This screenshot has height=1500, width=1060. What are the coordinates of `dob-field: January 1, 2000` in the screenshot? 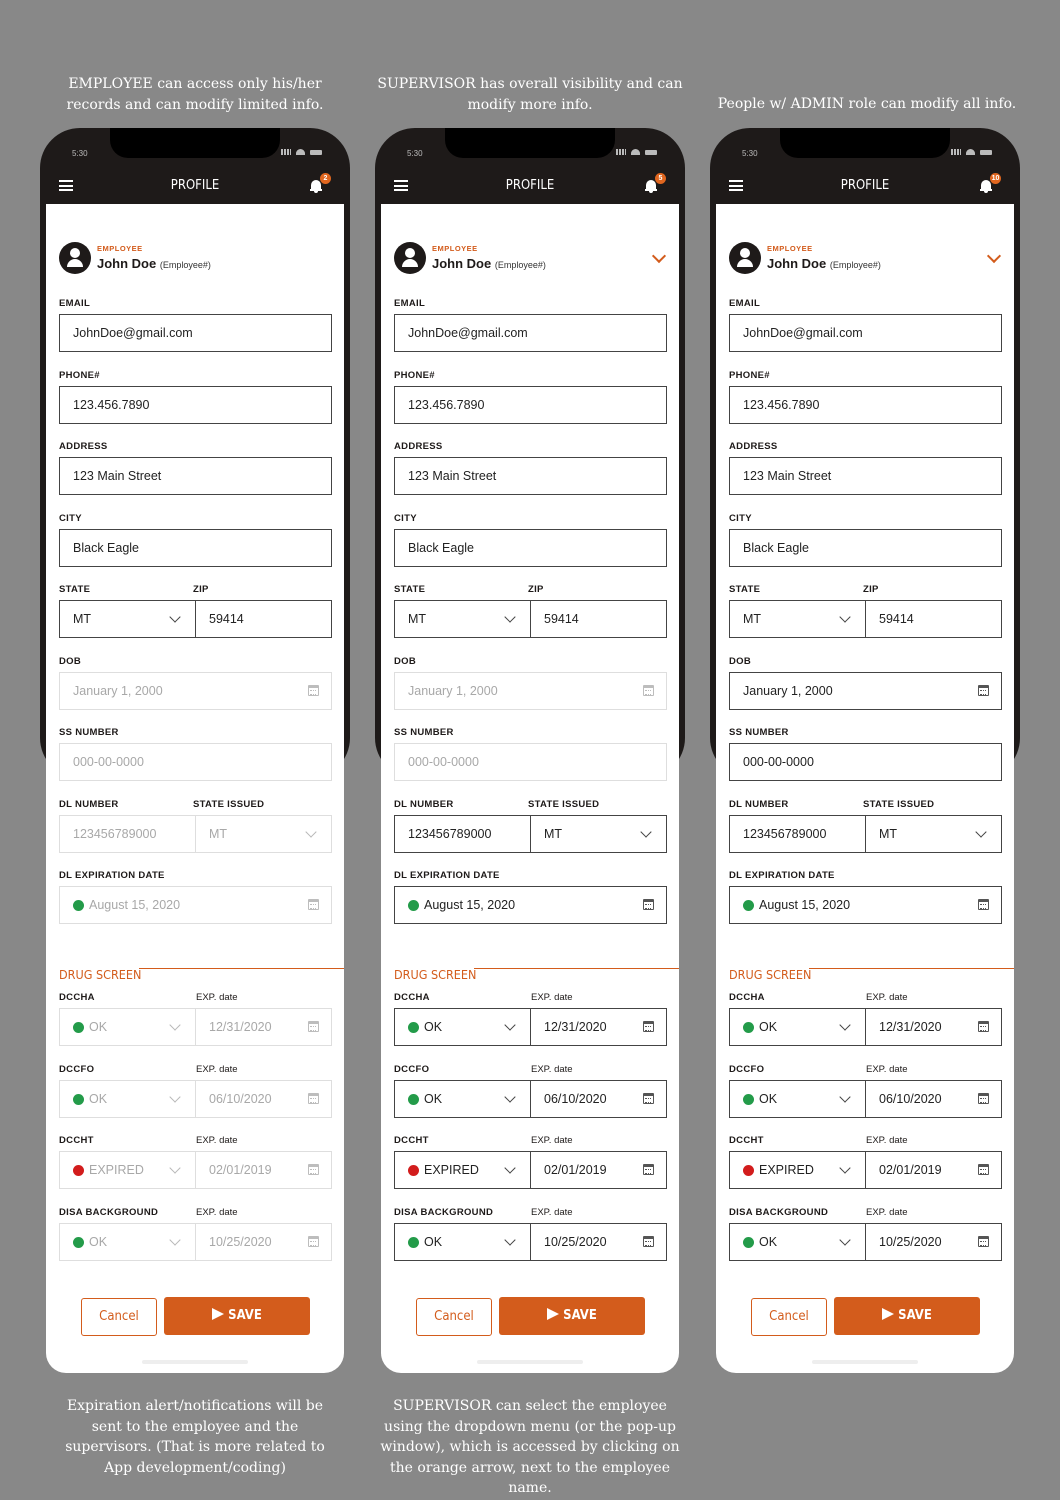 It's located at (865, 691).